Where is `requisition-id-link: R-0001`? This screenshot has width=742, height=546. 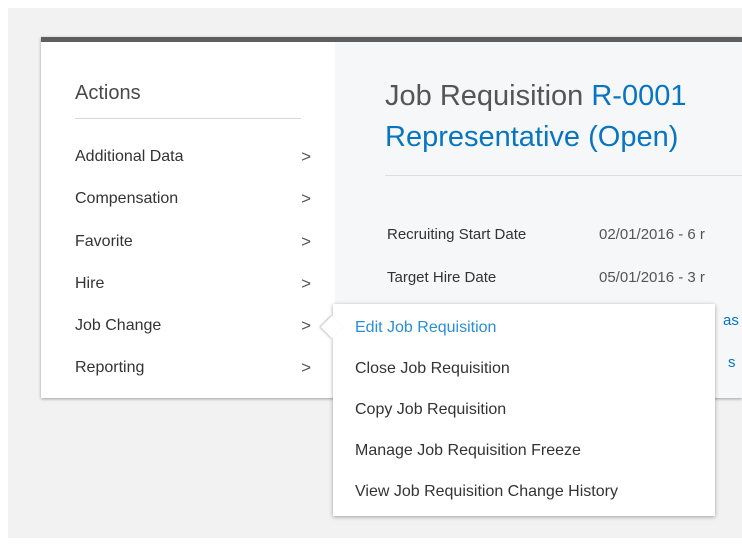
requisition-id-link: R-0001 is located at coordinates (638, 96).